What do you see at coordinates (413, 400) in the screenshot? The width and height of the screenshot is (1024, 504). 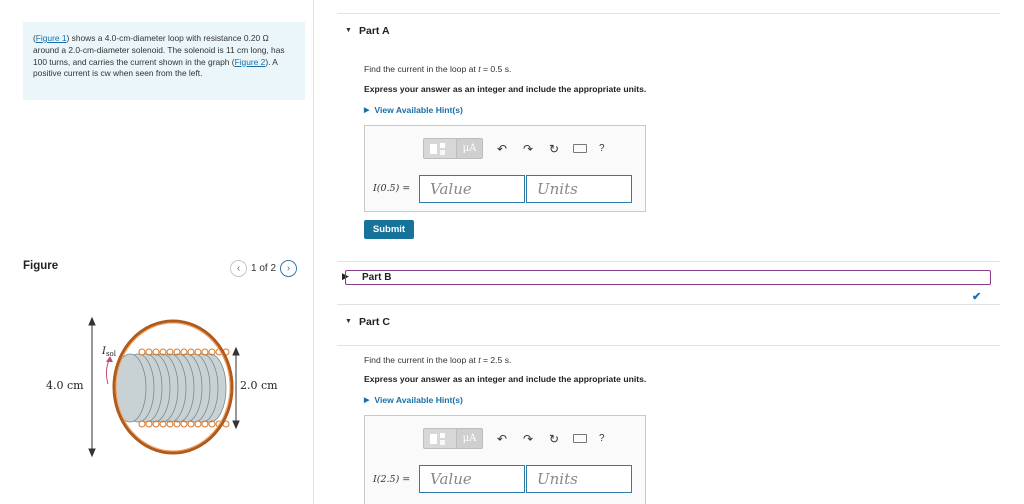 I see `part-c-hint: ▶ View Available Hint(s)` at bounding box center [413, 400].